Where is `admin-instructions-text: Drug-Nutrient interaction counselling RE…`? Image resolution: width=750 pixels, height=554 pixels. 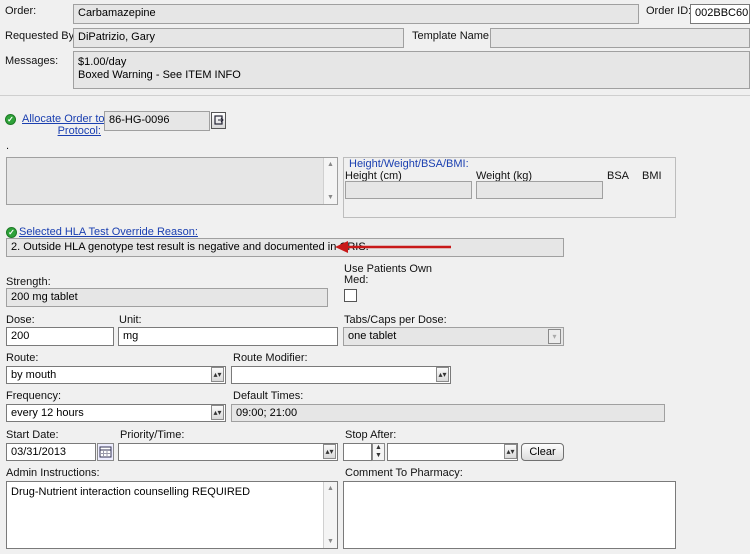
admin-instructions-text: Drug-Nutrient interaction counselling RE… is located at coordinates (131, 492).